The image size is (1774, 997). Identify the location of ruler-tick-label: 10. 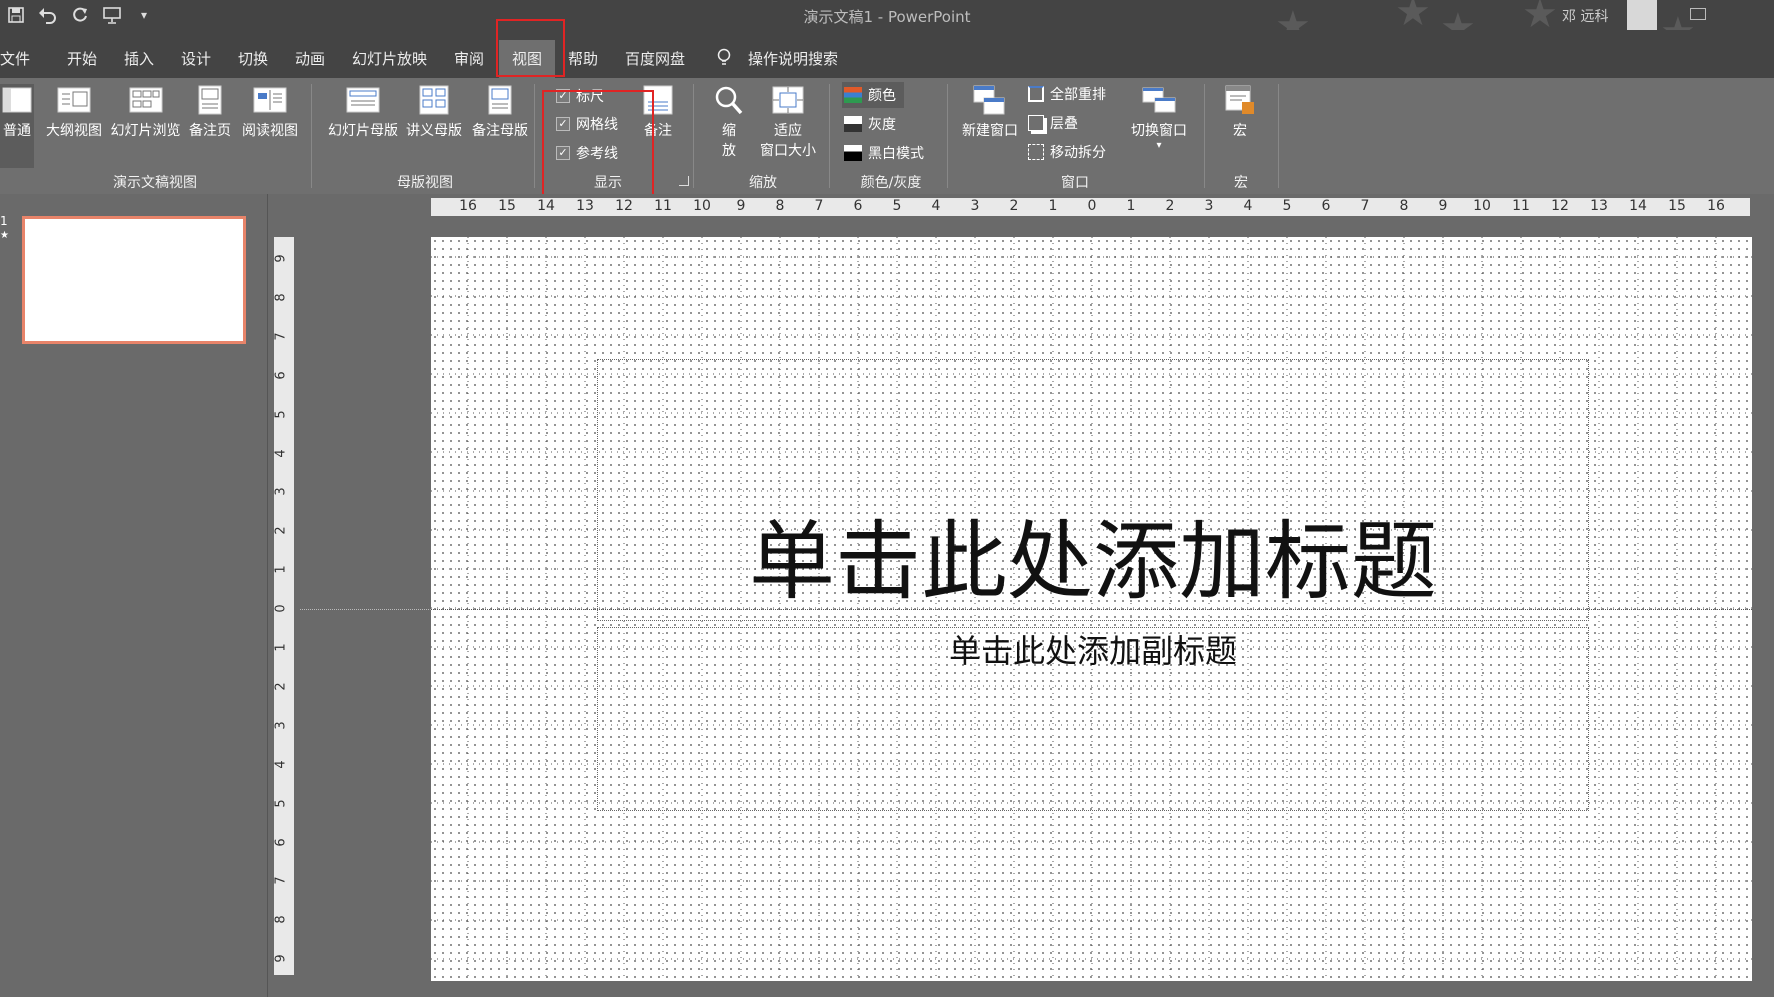
(702, 206).